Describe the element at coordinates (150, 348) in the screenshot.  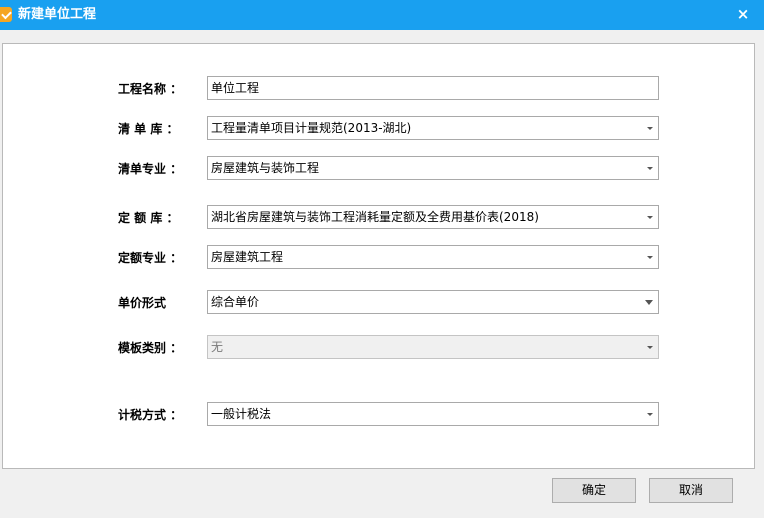
I see `template-category-label: 模板类别 ：` at that location.